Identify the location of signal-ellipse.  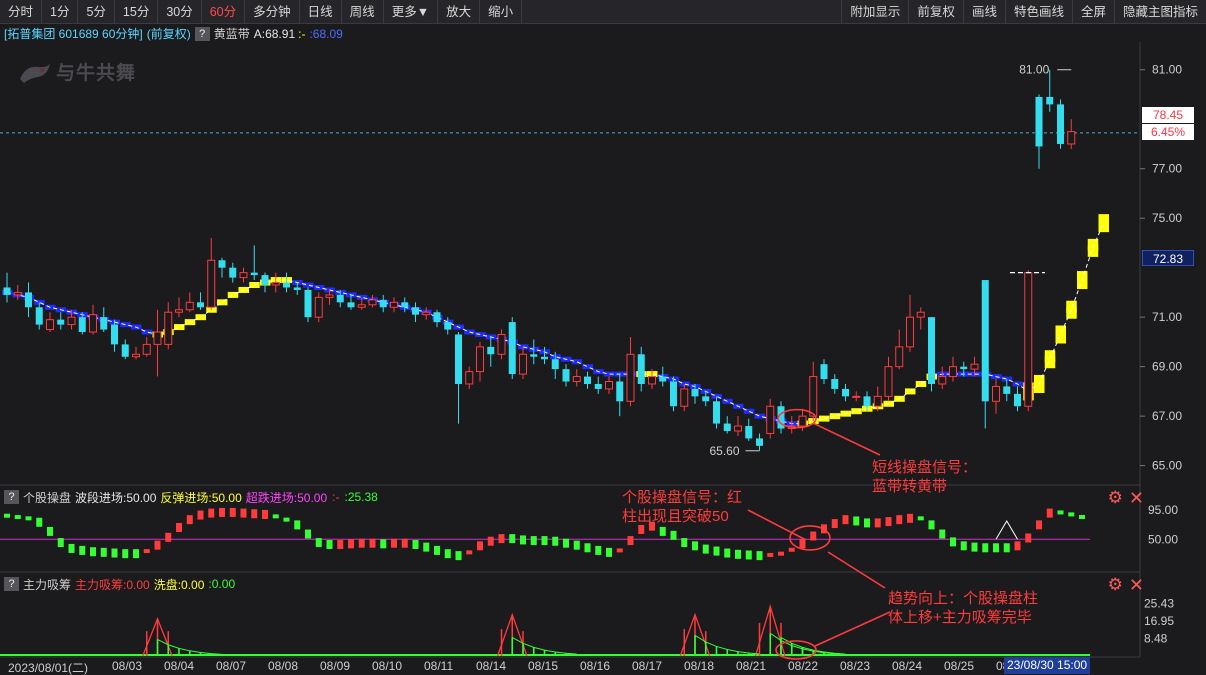
(810, 538).